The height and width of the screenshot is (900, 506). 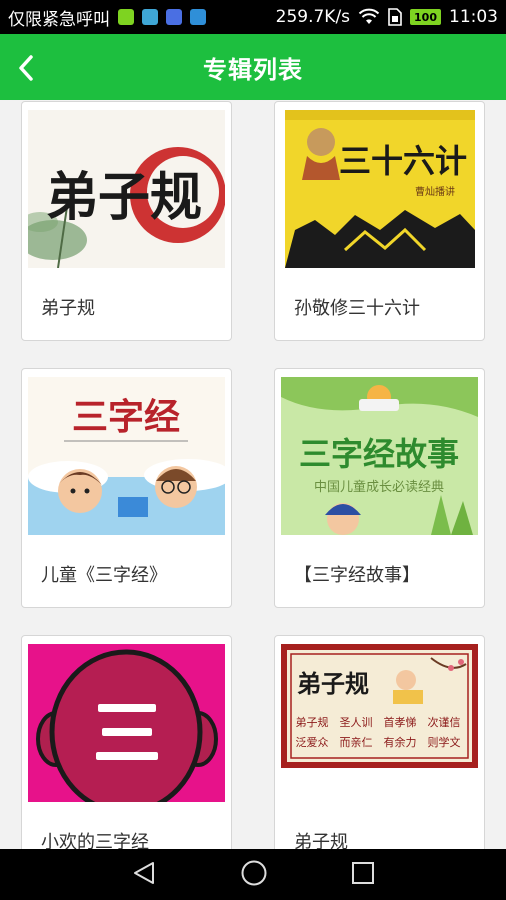 I want to click on cover-caption: 中国儿童成长必读经典, so click(x=379, y=487).